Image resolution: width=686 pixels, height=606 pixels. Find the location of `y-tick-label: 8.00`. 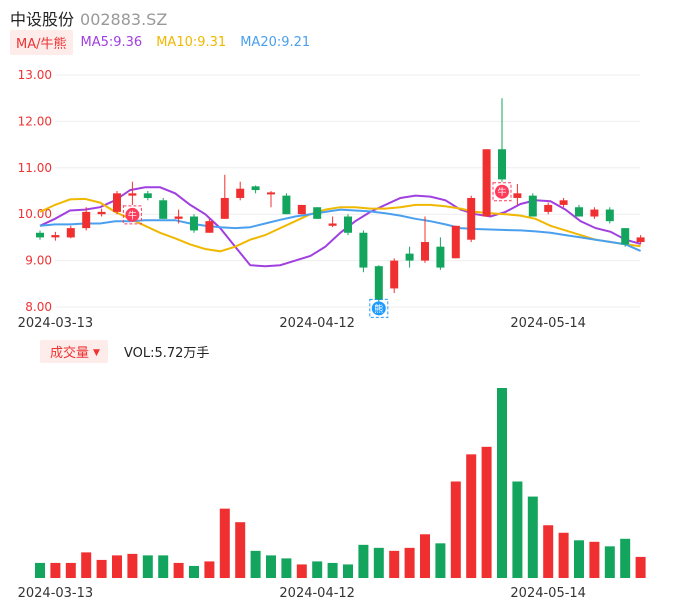

y-tick-label: 8.00 is located at coordinates (38, 307).